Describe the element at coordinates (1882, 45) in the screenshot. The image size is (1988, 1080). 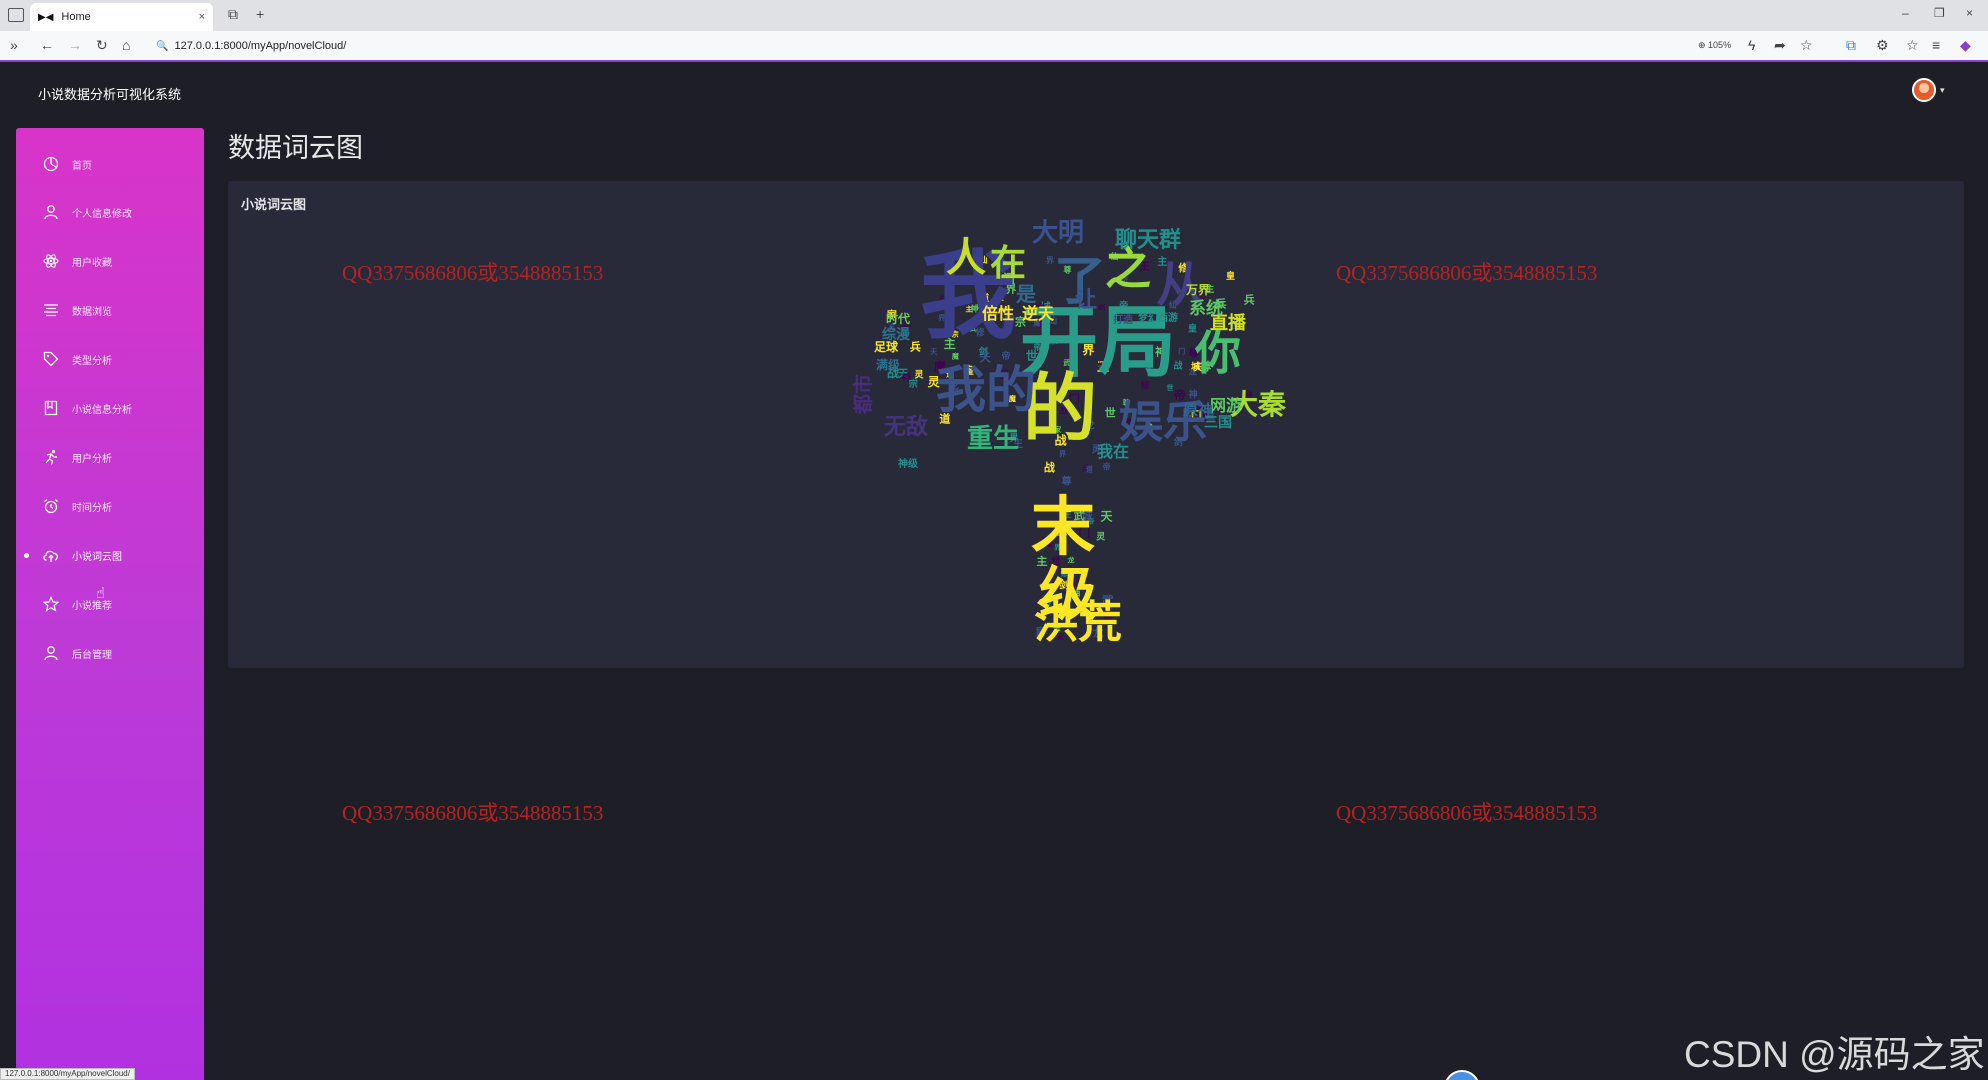
I see `extensions-icon: ⚙` at that location.